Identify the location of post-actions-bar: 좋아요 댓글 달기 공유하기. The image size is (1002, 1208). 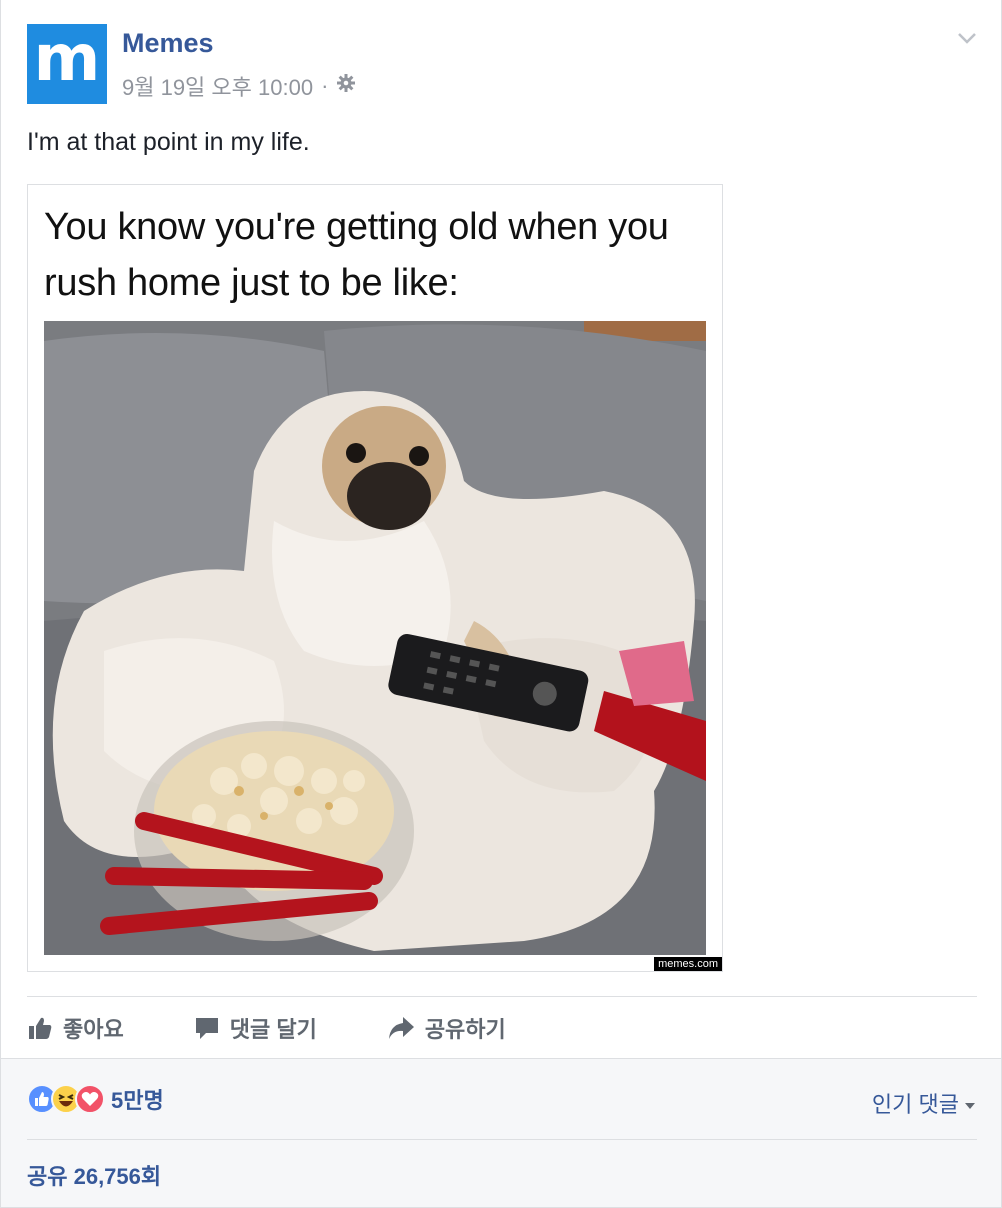
(301, 1028).